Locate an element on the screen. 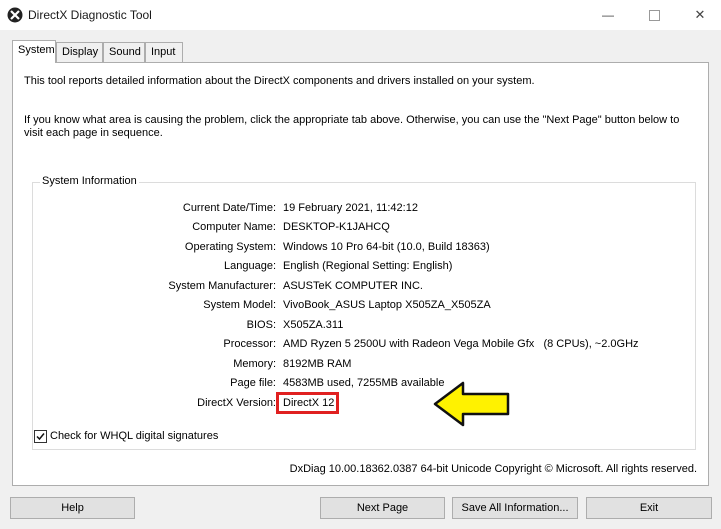 This screenshot has height=529, width=721. info-value: DESKTOP-K1JAHCQ is located at coordinates (336, 227).